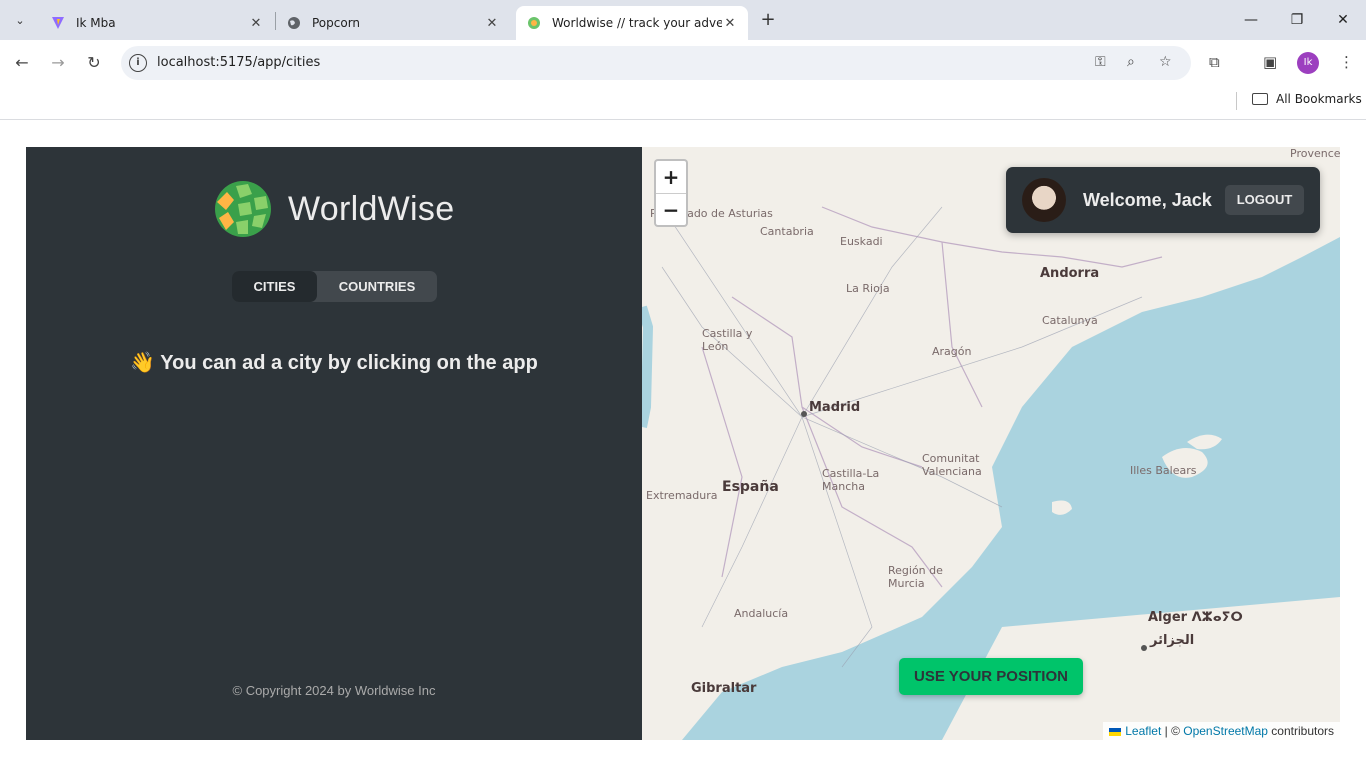  I want to click on map-label: España, so click(750, 487).